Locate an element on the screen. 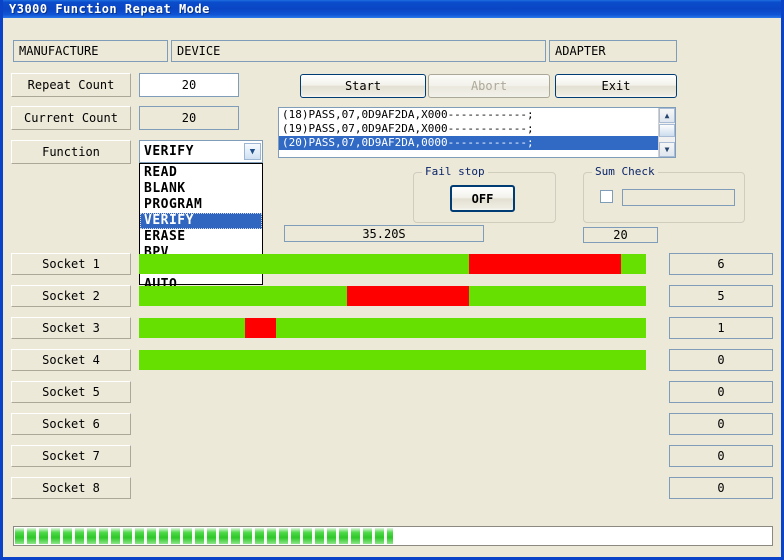  socket-label-7: Socket 7 is located at coordinates (71, 456).